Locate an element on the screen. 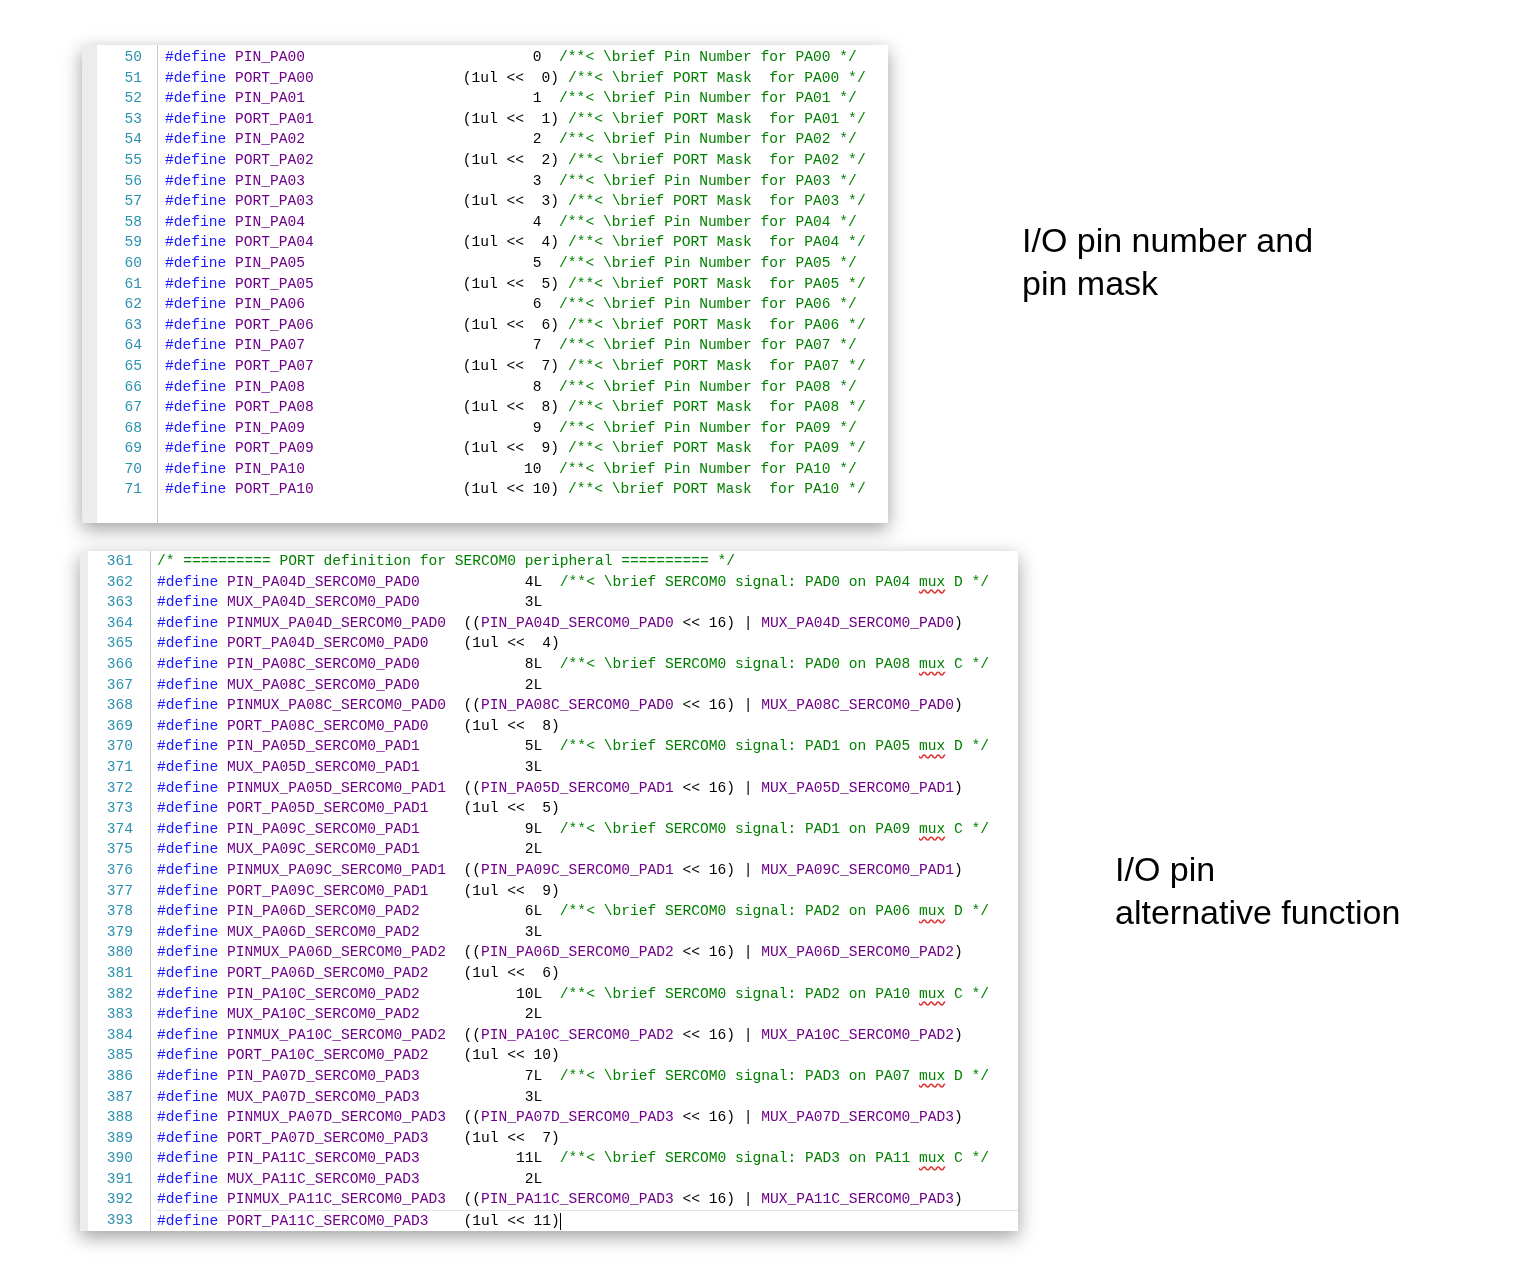 The image size is (1536, 1284). line-number: 390 is located at coordinates (119, 1159).